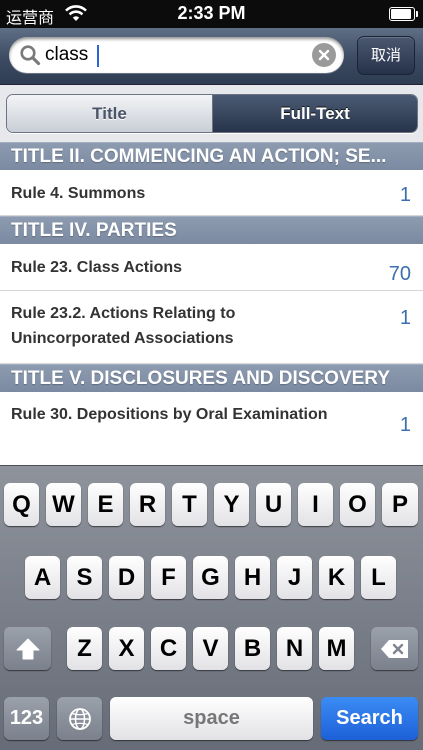  Describe the element at coordinates (168, 648) in the screenshot. I see `key-c: C` at that location.